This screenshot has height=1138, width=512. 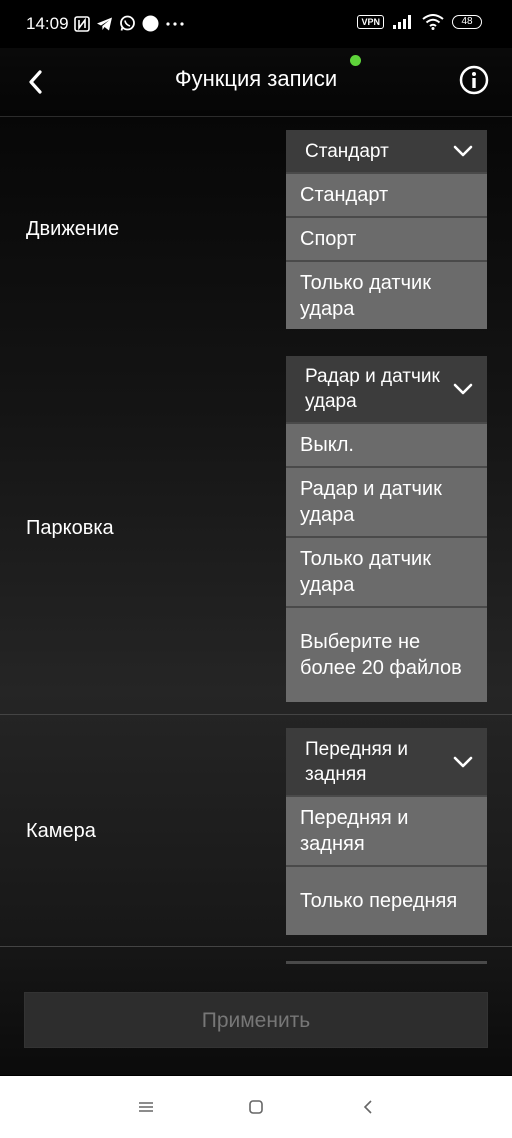 What do you see at coordinates (256, 78) in the screenshot?
I see `page-title: Функция записи` at bounding box center [256, 78].